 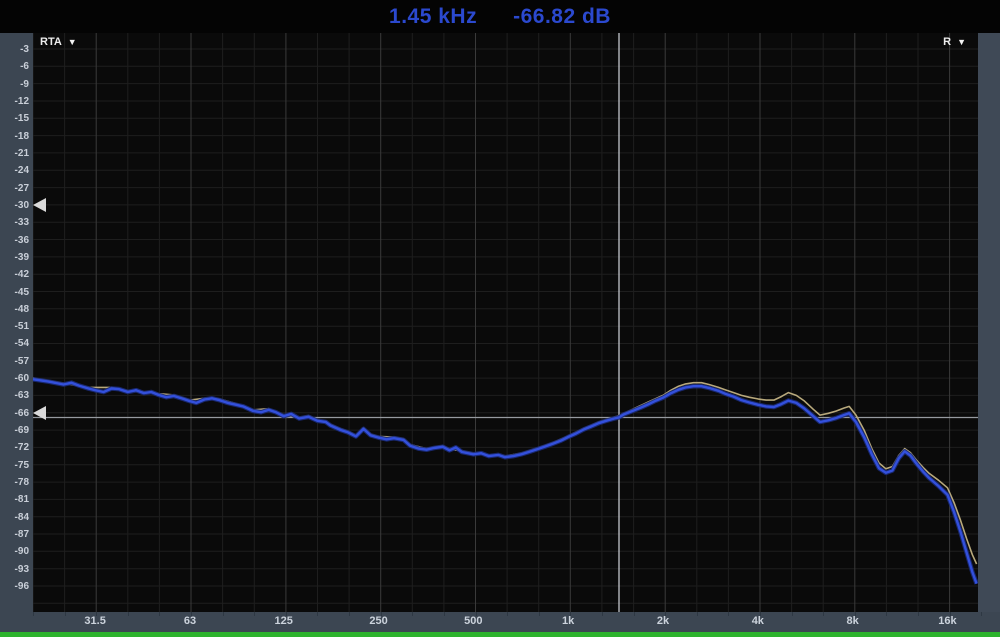 I want to click on cursor-readout-bar: 1.45 kHz -66.82 dB, so click(x=500, y=16).